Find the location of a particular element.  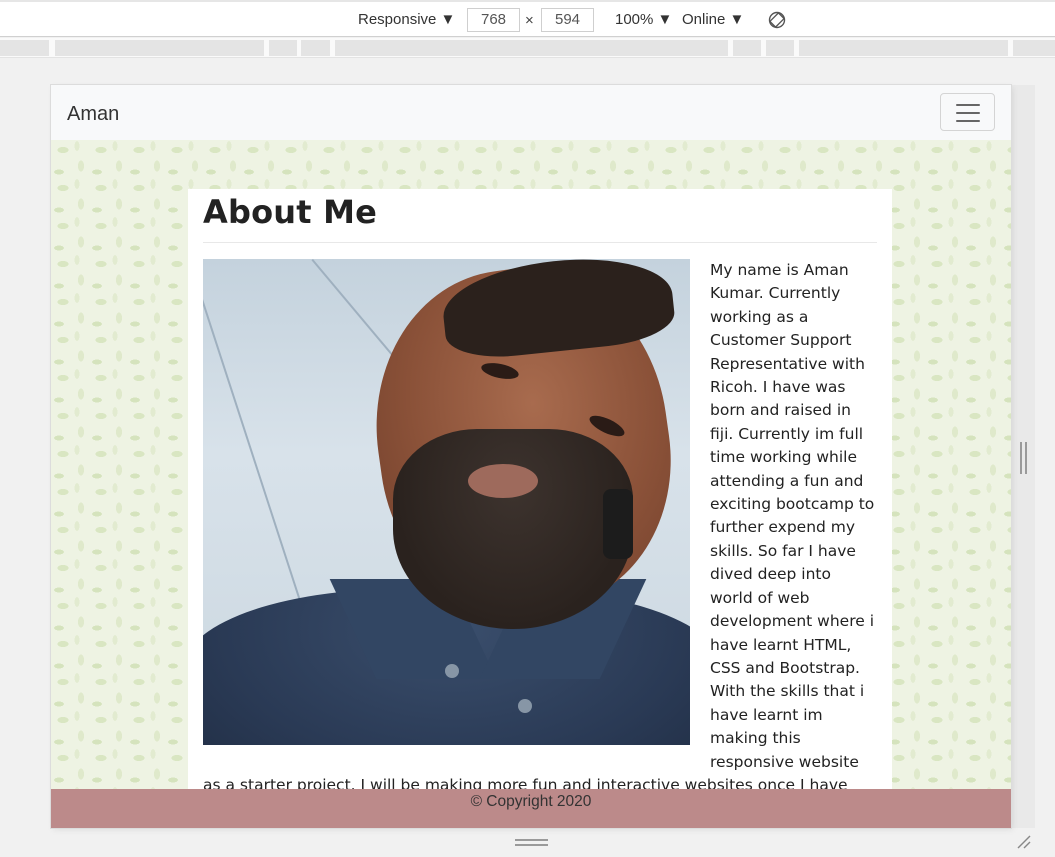

zoom-select: 100% ▼ is located at coordinates (643, 19).